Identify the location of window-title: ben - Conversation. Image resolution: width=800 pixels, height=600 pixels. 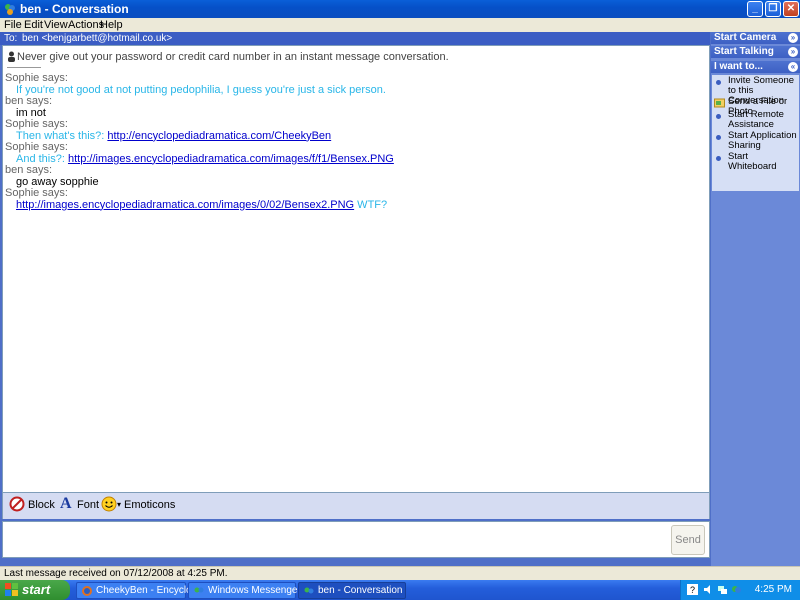
(74, 9).